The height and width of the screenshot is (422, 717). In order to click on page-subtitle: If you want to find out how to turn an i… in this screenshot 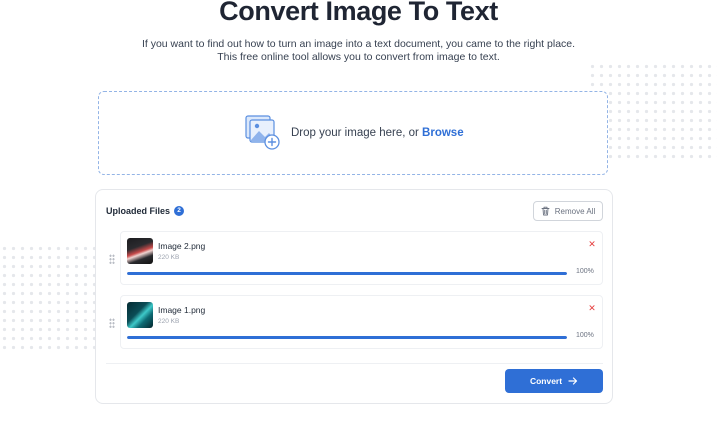, I will do `click(358, 50)`.